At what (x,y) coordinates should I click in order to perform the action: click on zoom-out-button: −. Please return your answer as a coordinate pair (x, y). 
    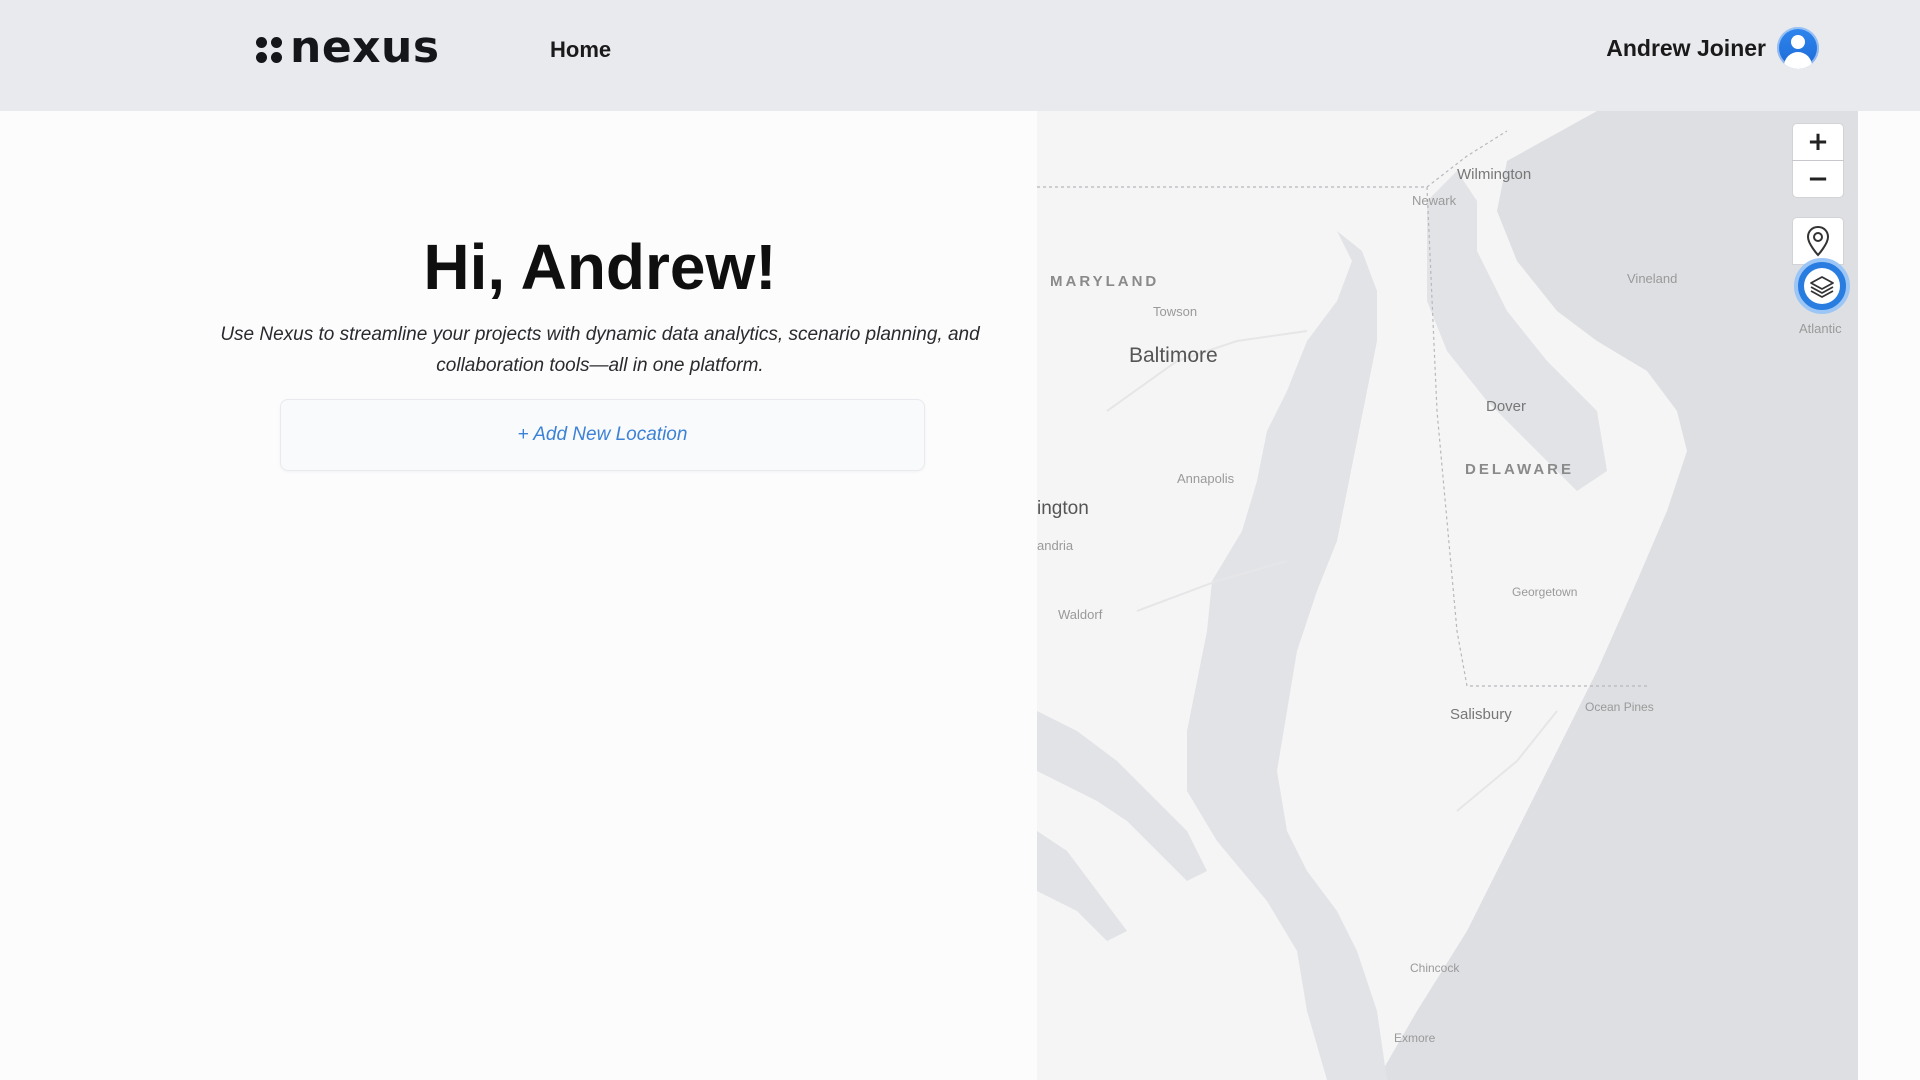
    Looking at the image, I should click on (1818, 179).